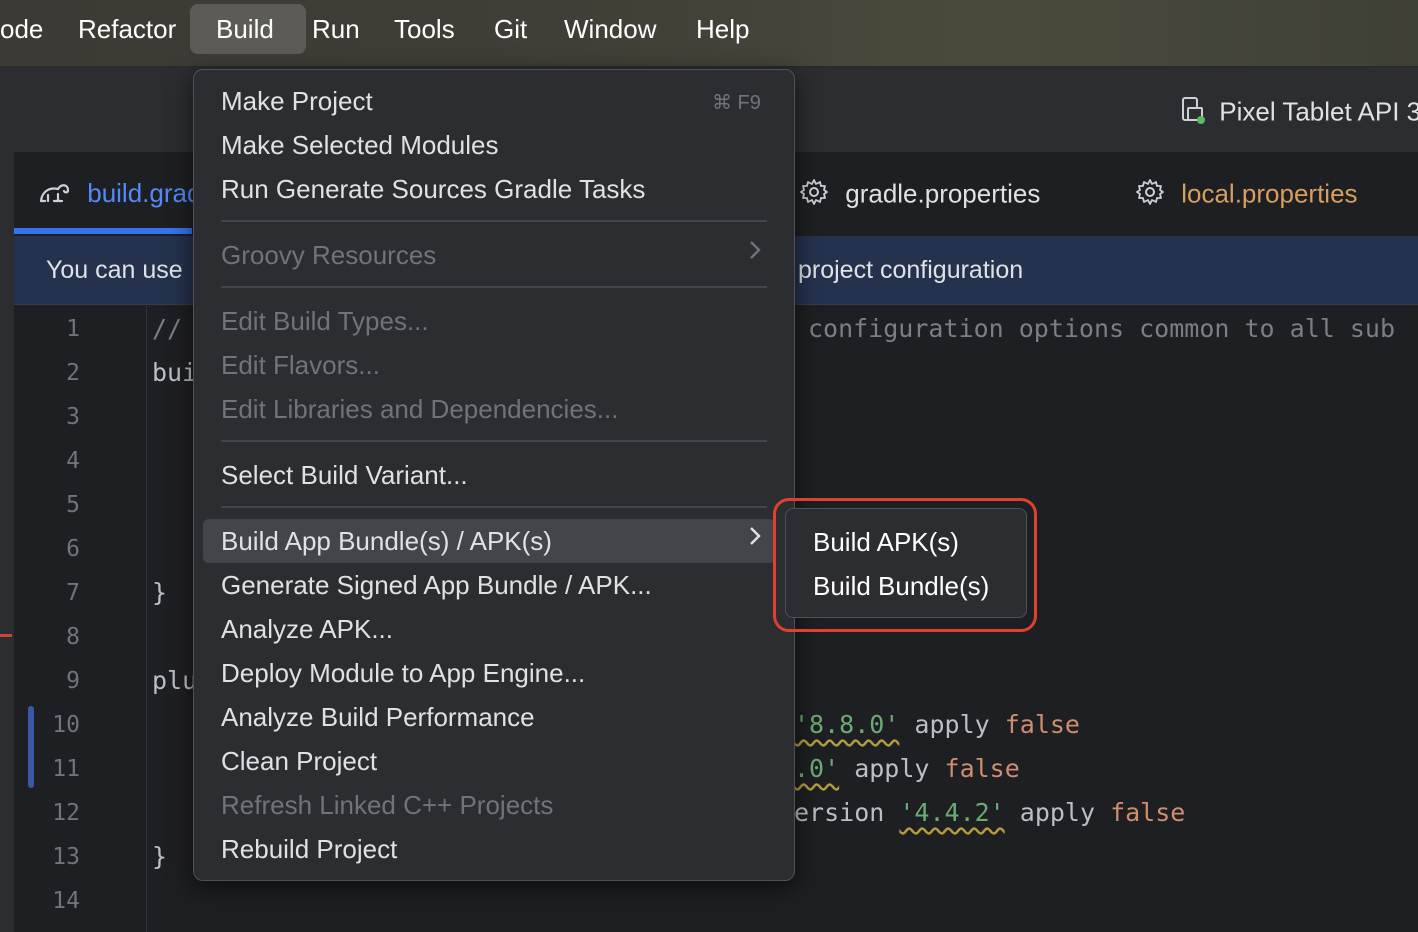 The height and width of the screenshot is (932, 1418). I want to click on line-number: 13, so click(66, 857).